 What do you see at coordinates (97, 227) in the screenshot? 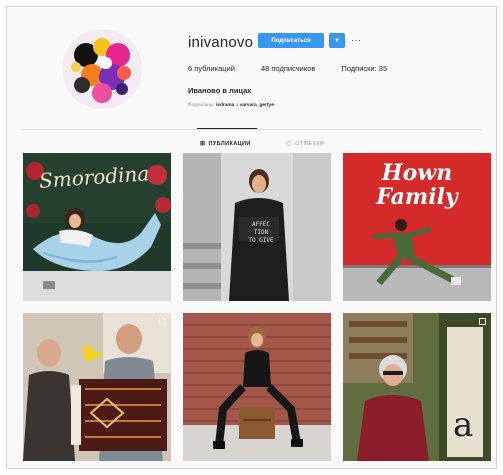
I see `post-tile-1: Smorodina` at bounding box center [97, 227].